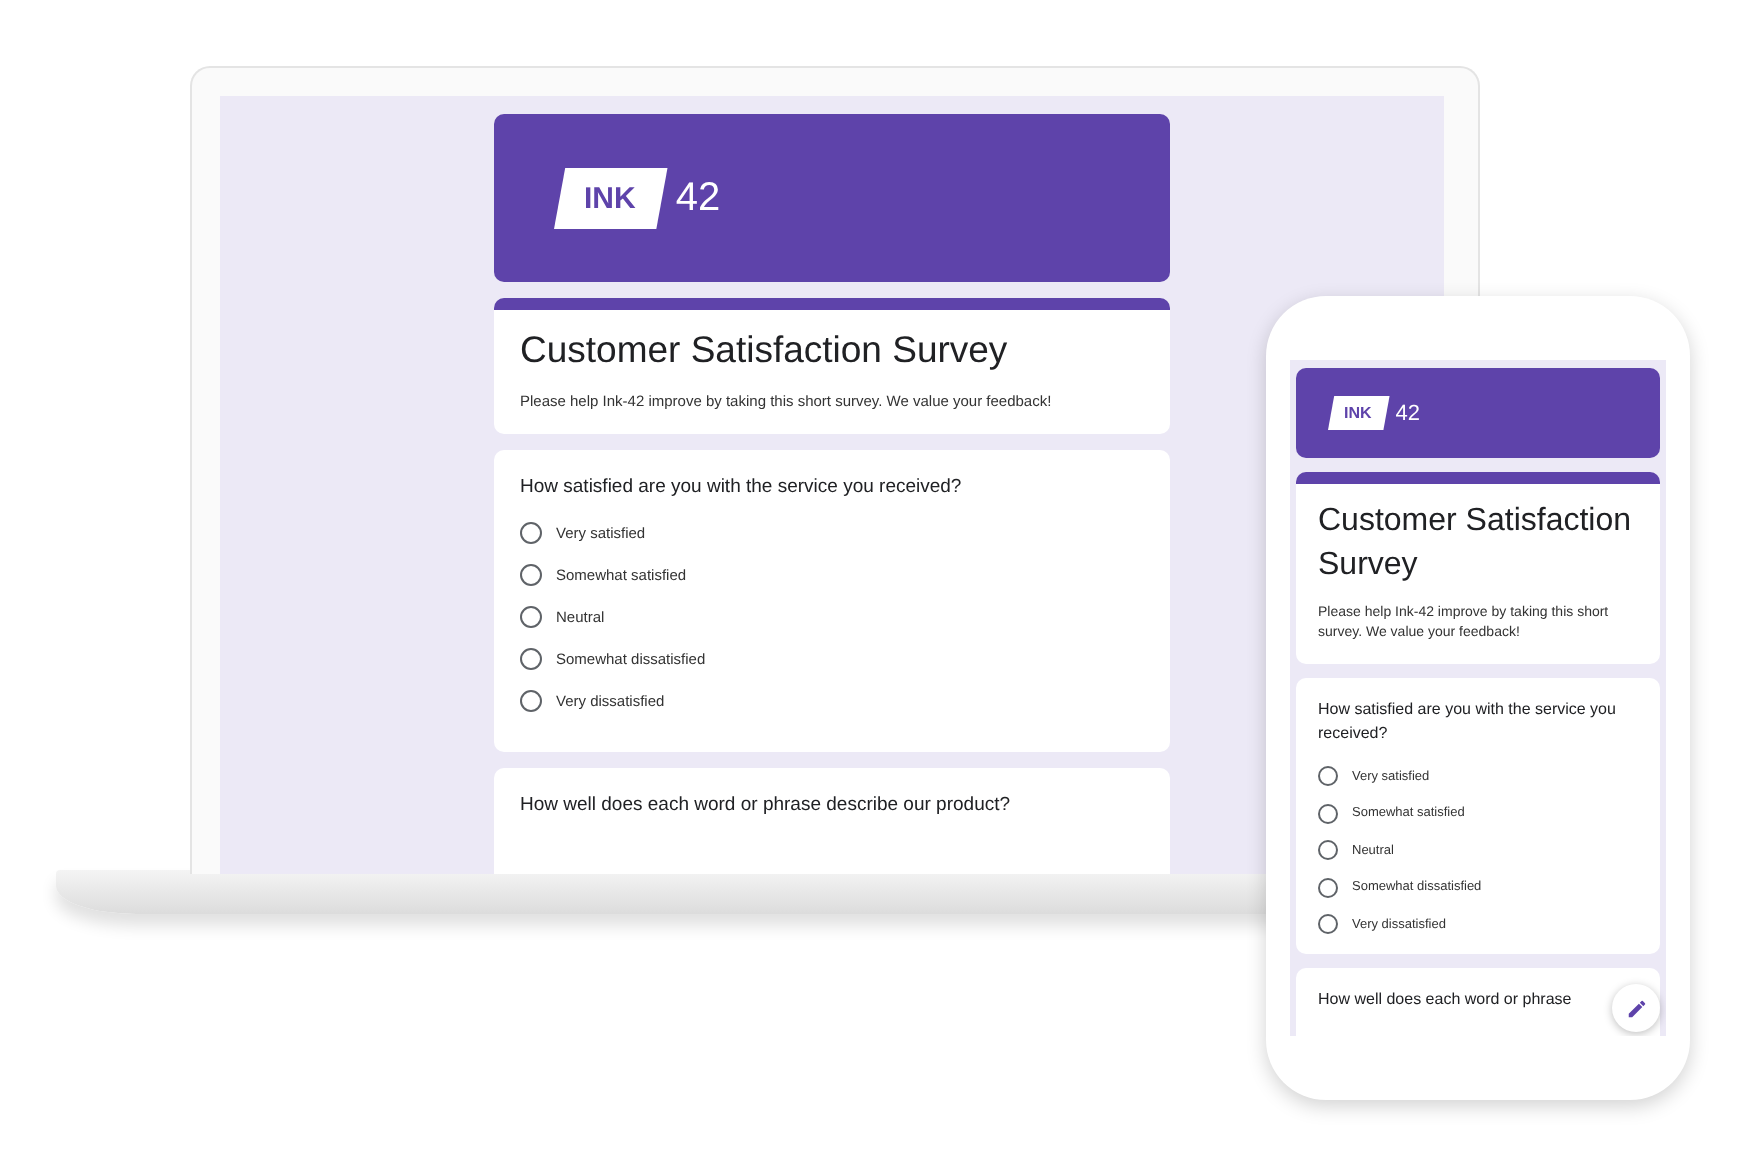  What do you see at coordinates (1446, 1000) in the screenshot?
I see `question-text: How well does each word or phrase` at bounding box center [1446, 1000].